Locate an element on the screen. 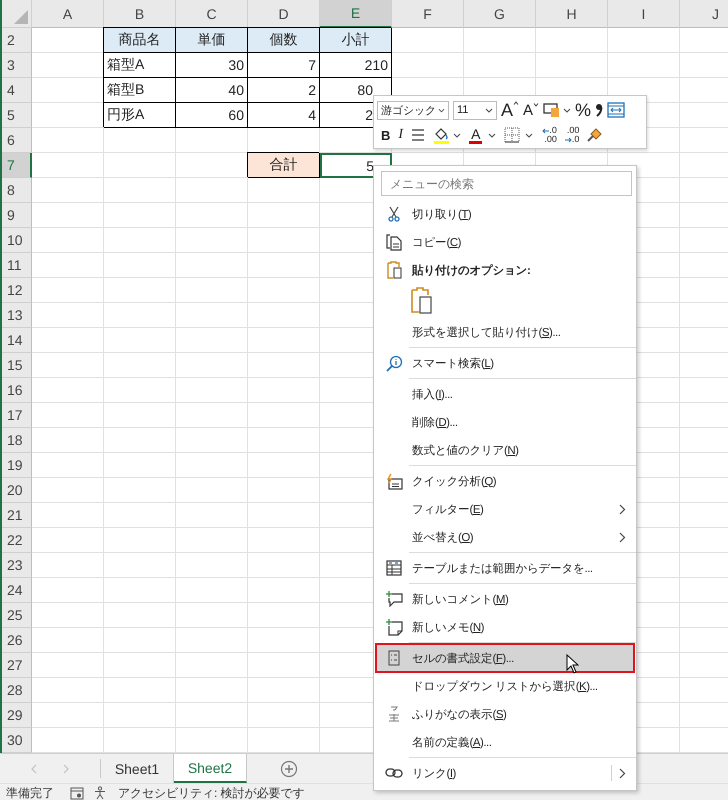 This screenshot has width=728, height=800. row-header: 4 is located at coordinates (17, 90).